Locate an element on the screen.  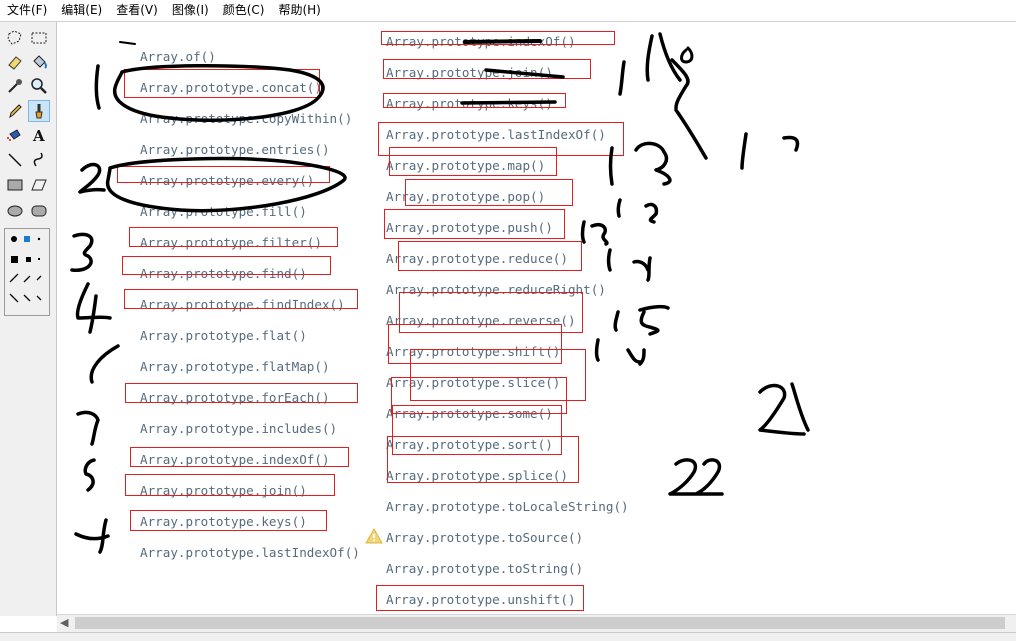
menu-colors: 颜色(C) is located at coordinates (244, 10).